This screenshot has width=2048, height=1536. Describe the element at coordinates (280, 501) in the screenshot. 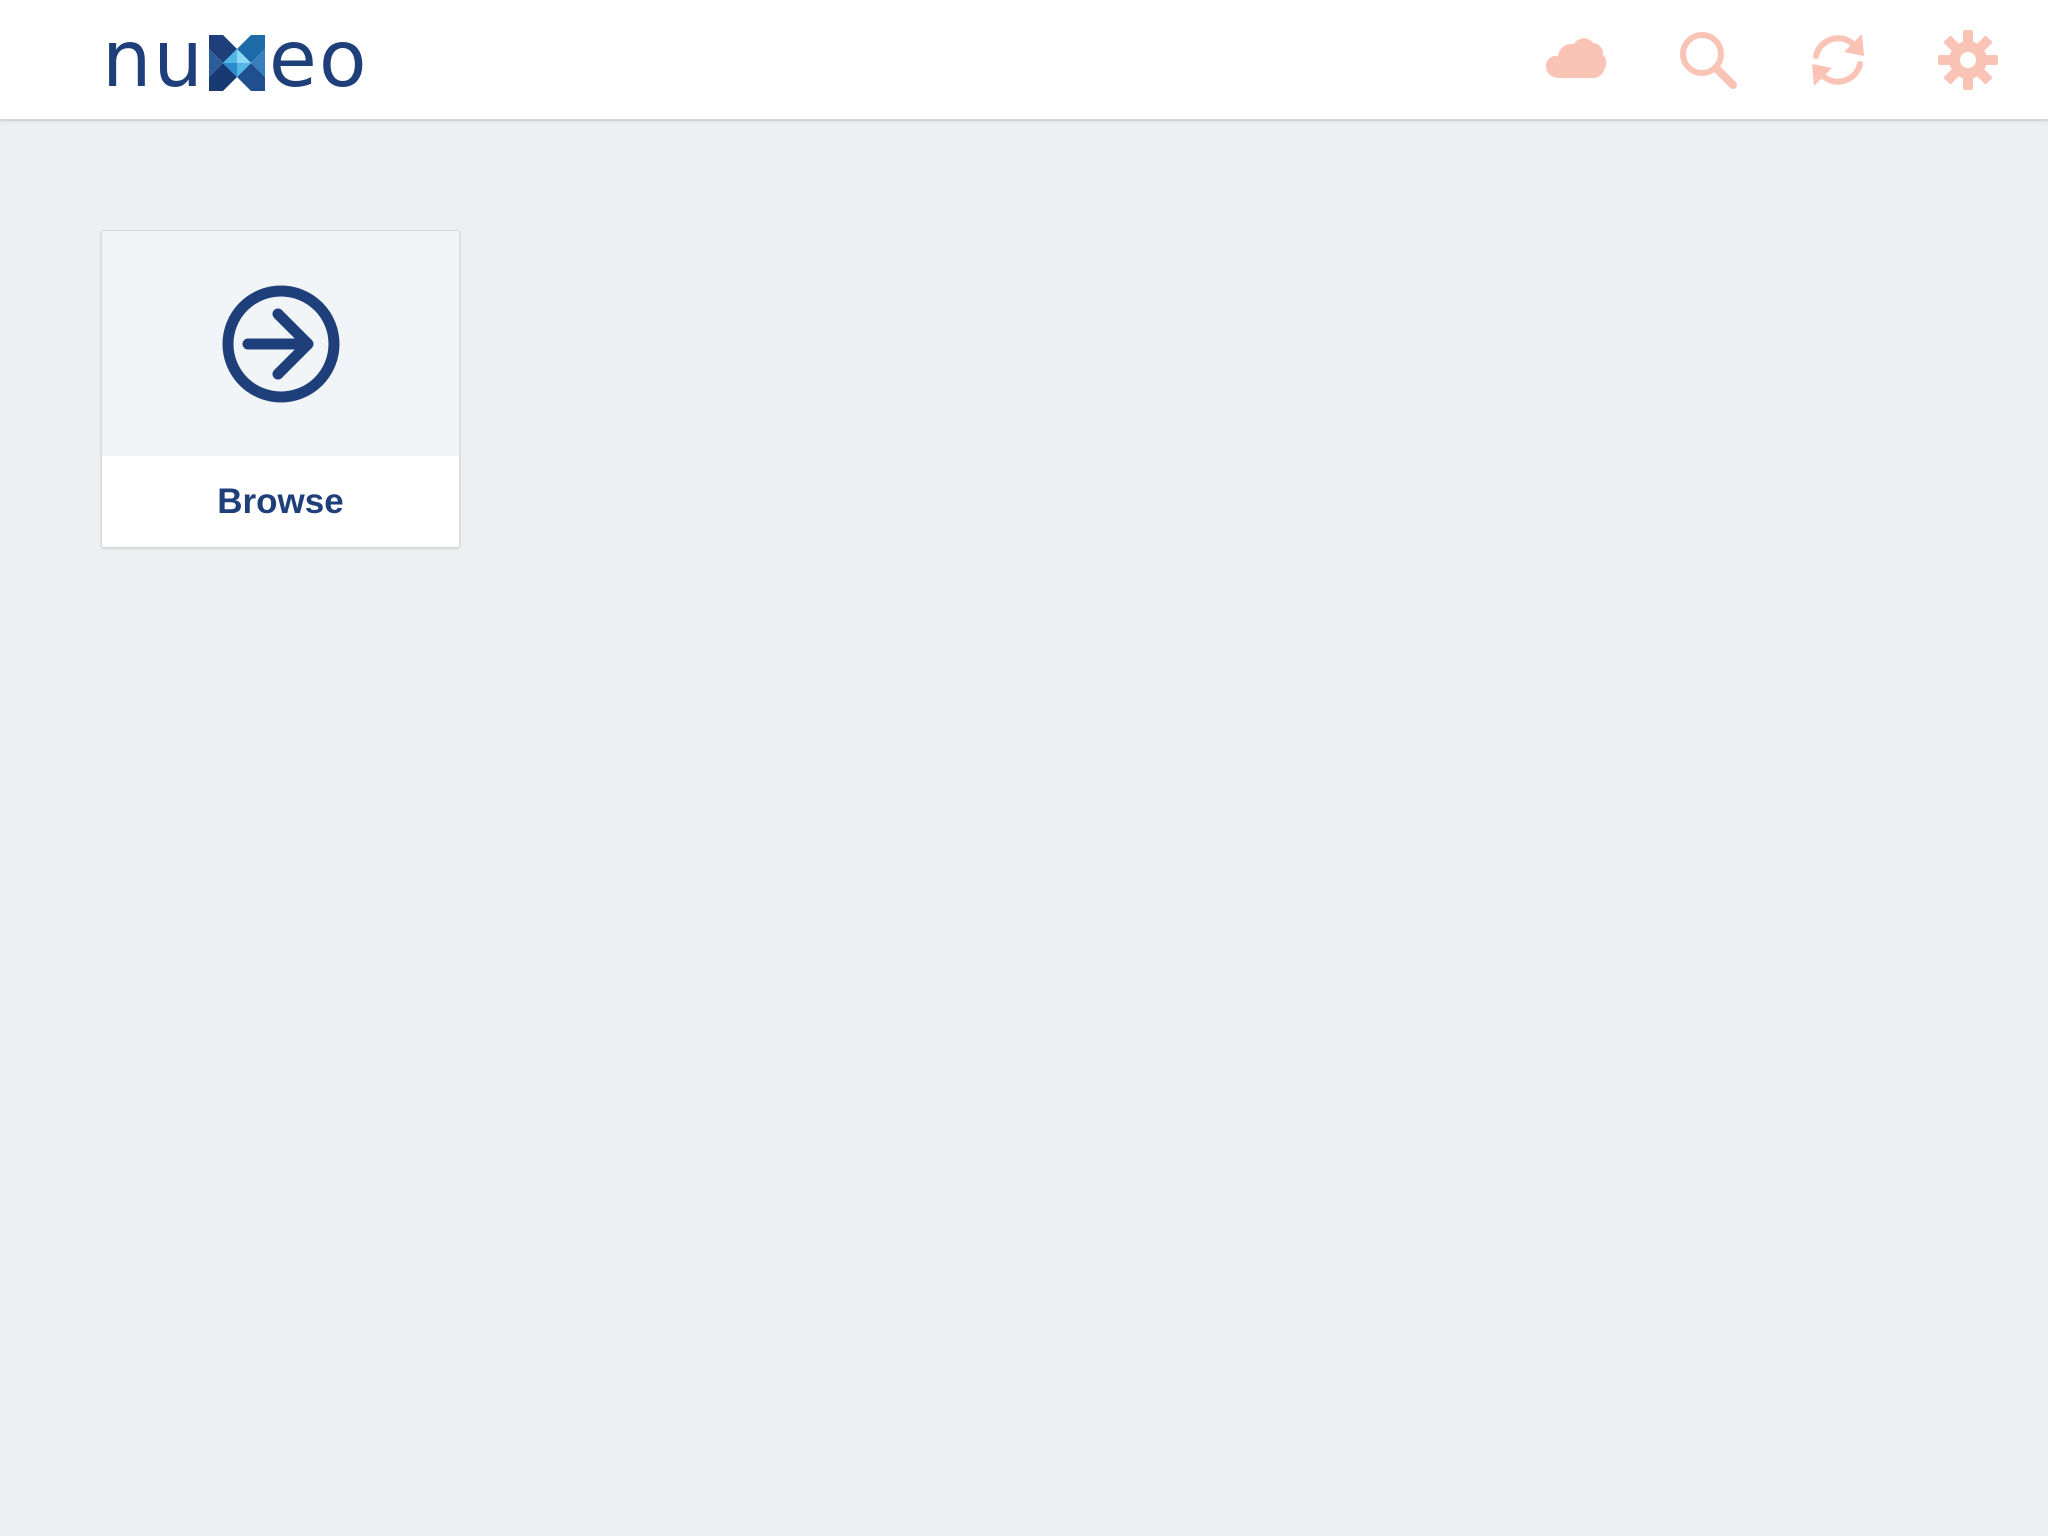

I see `tile-label: Browse` at that location.